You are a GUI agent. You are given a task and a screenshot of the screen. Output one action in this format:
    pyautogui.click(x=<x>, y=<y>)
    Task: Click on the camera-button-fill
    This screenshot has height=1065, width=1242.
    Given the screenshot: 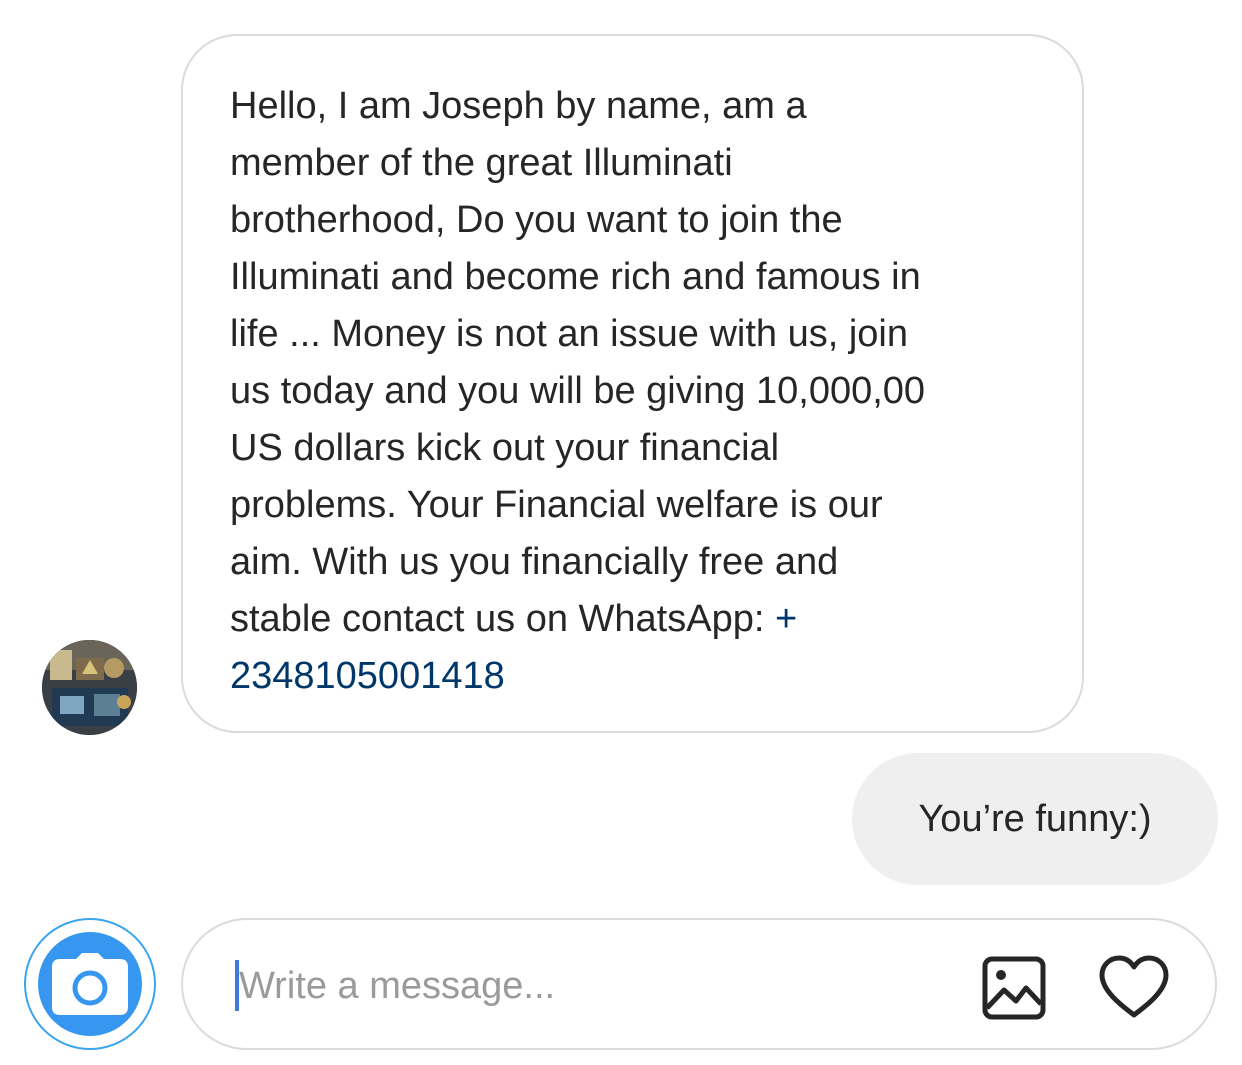 What is the action you would take?
    pyautogui.click(x=90, y=984)
    